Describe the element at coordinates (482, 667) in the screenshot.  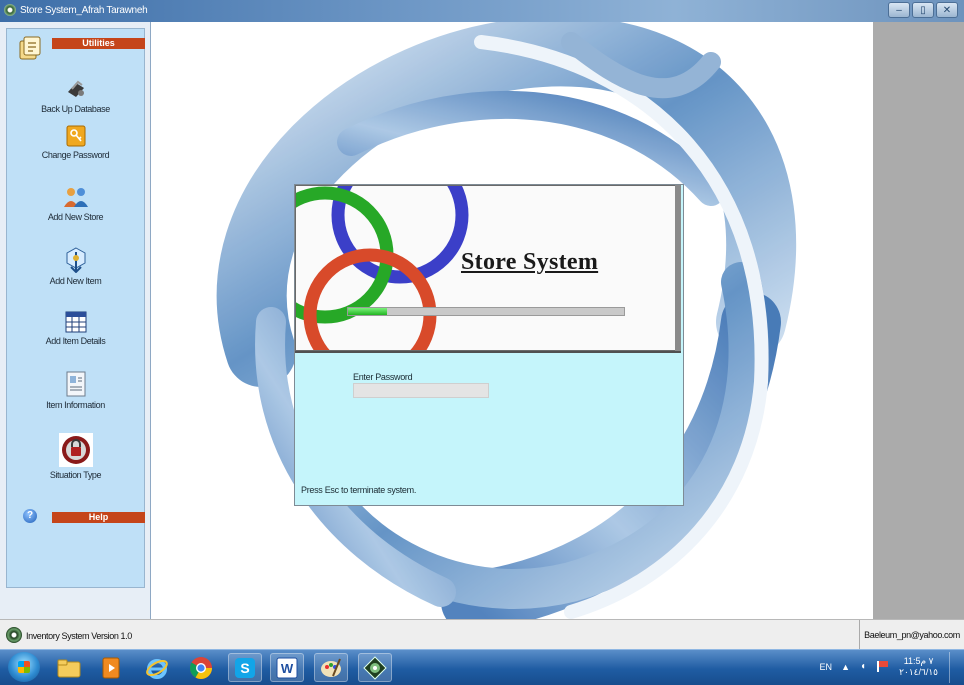
I see `taskbar: S W EN ▲ ◖ 11:5٧ م ٢٠١٤/٦/١٥` at that location.